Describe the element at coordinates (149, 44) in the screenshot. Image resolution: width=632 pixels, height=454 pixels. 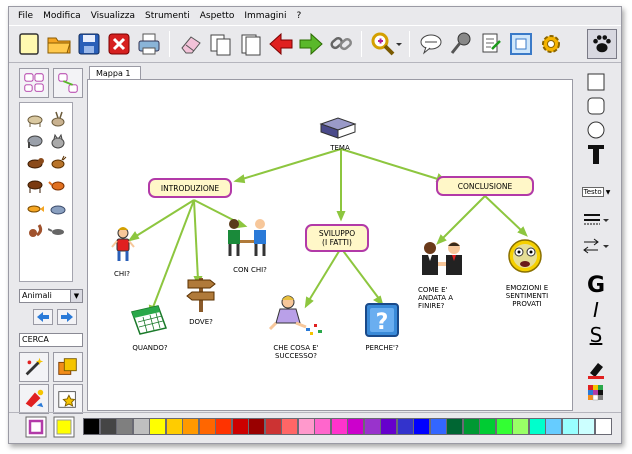
I see `print-button` at that location.